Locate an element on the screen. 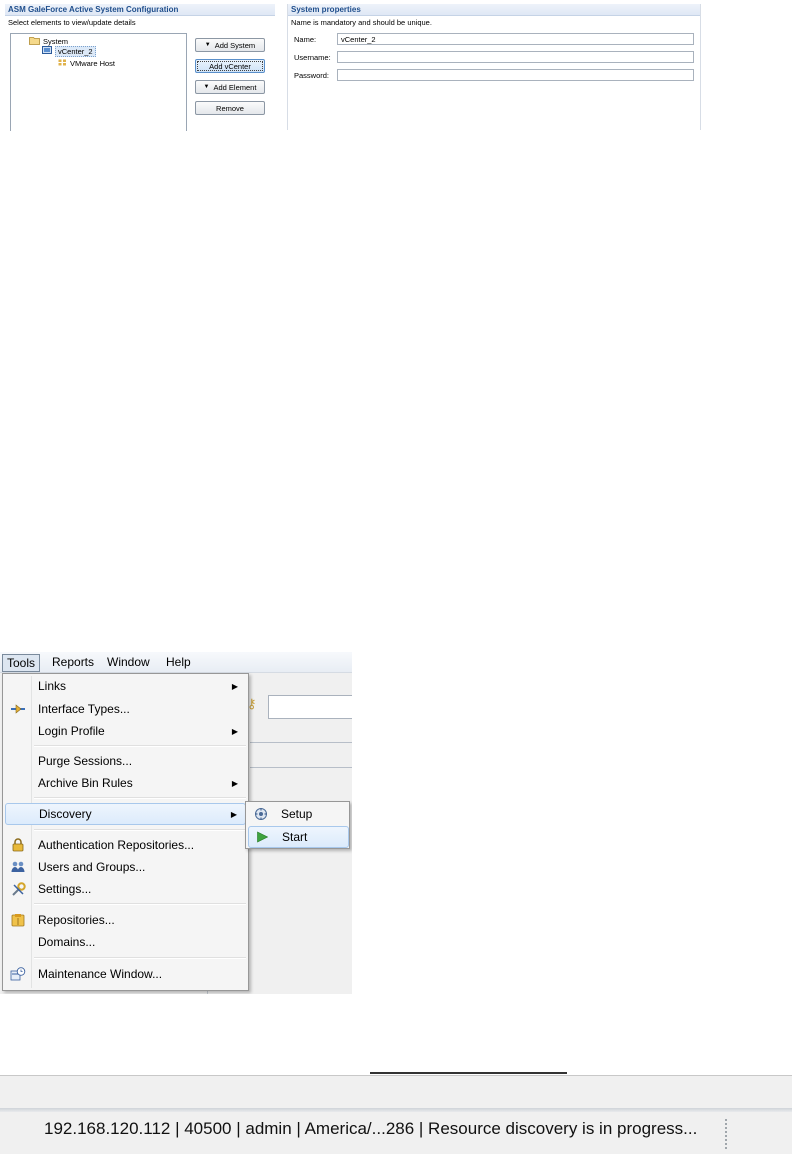 This screenshot has width=792, height=1154. element-tree: System vCenter_2 VMware Host is located at coordinates (98, 82).